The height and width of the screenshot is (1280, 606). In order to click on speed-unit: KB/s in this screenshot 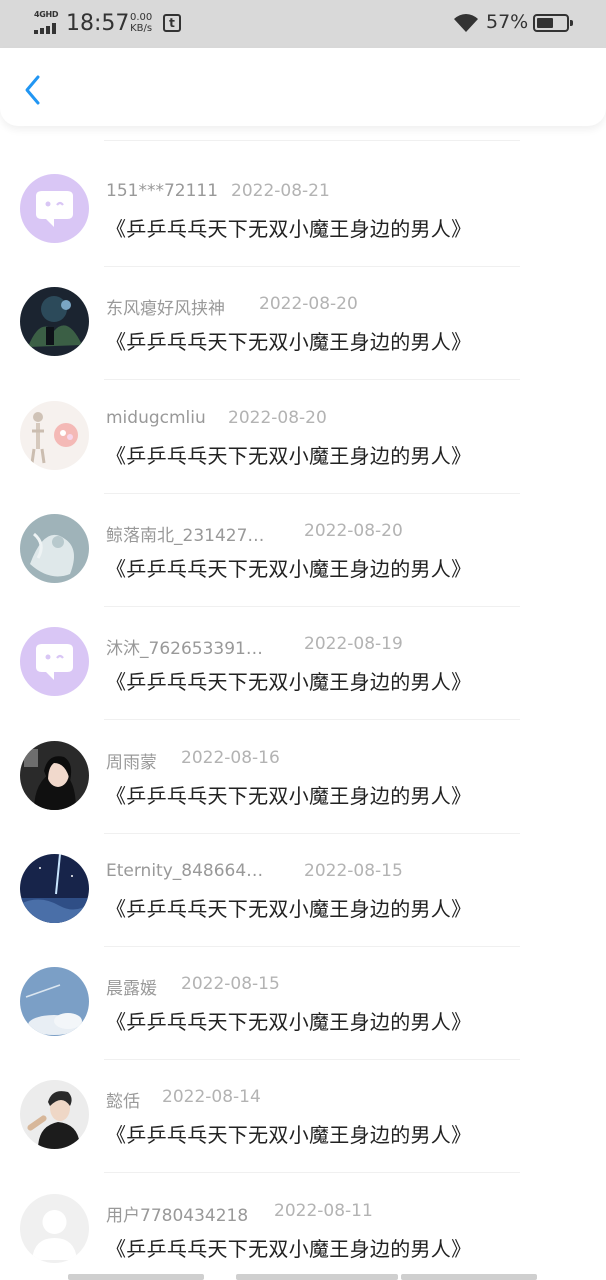, I will do `click(141, 28)`.